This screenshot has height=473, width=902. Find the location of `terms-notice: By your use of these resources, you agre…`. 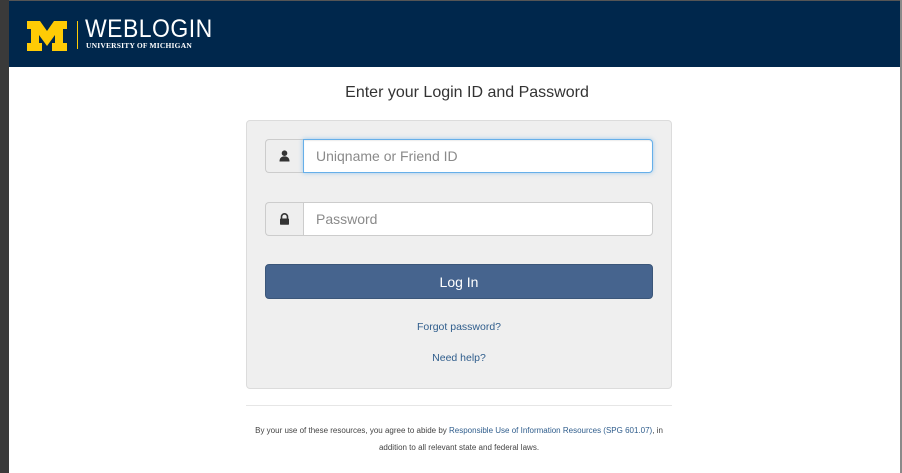

terms-notice: By your use of these resources, you agre… is located at coordinates (459, 439).